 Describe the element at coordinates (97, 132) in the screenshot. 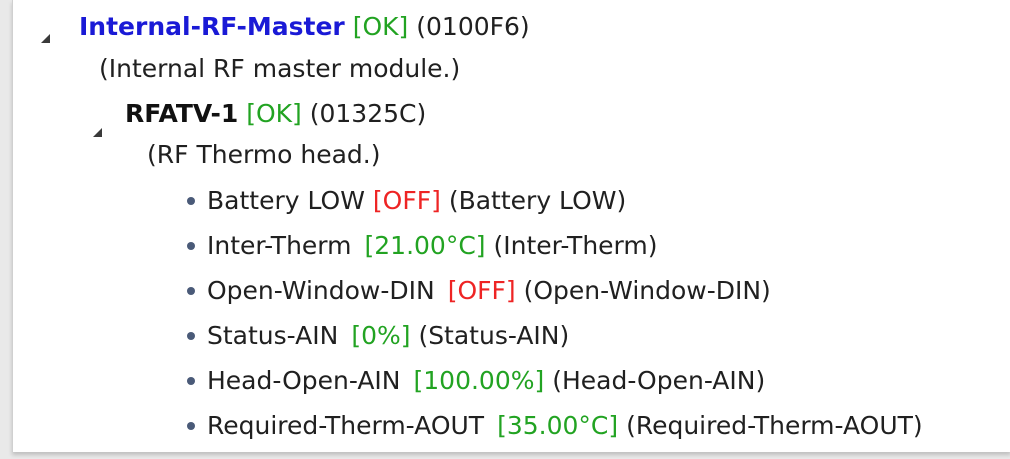

I see `collapse-device-toggle-icon` at that location.